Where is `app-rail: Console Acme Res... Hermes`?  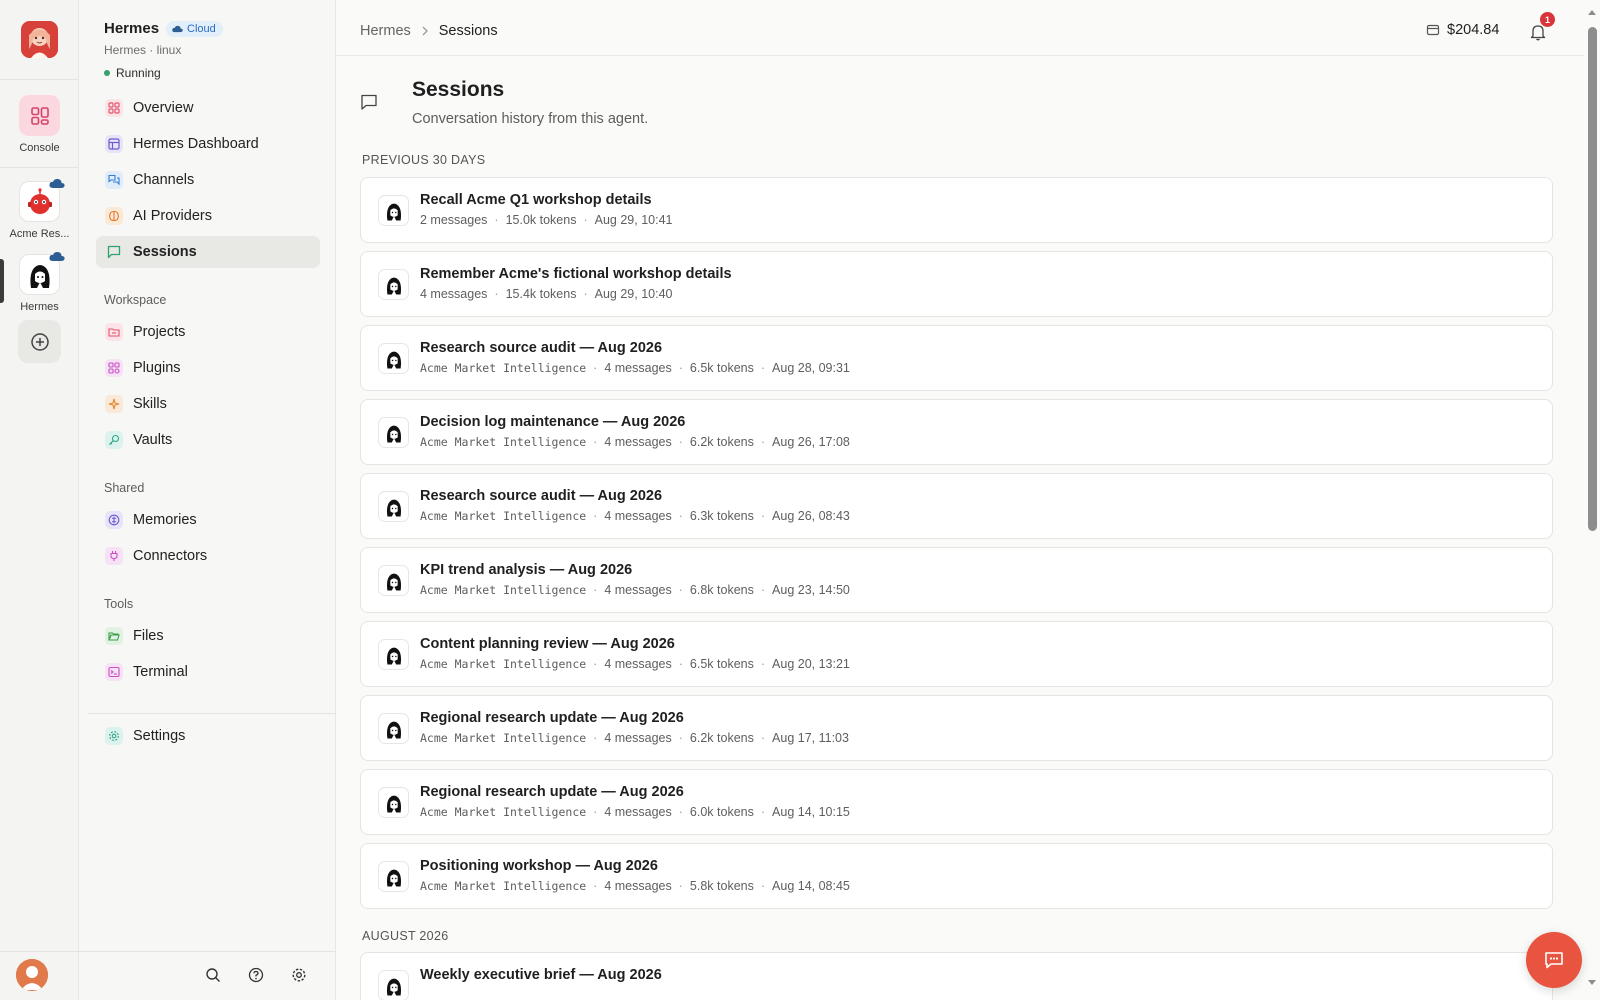
app-rail: Console Acme Res... Hermes is located at coordinates (39, 500).